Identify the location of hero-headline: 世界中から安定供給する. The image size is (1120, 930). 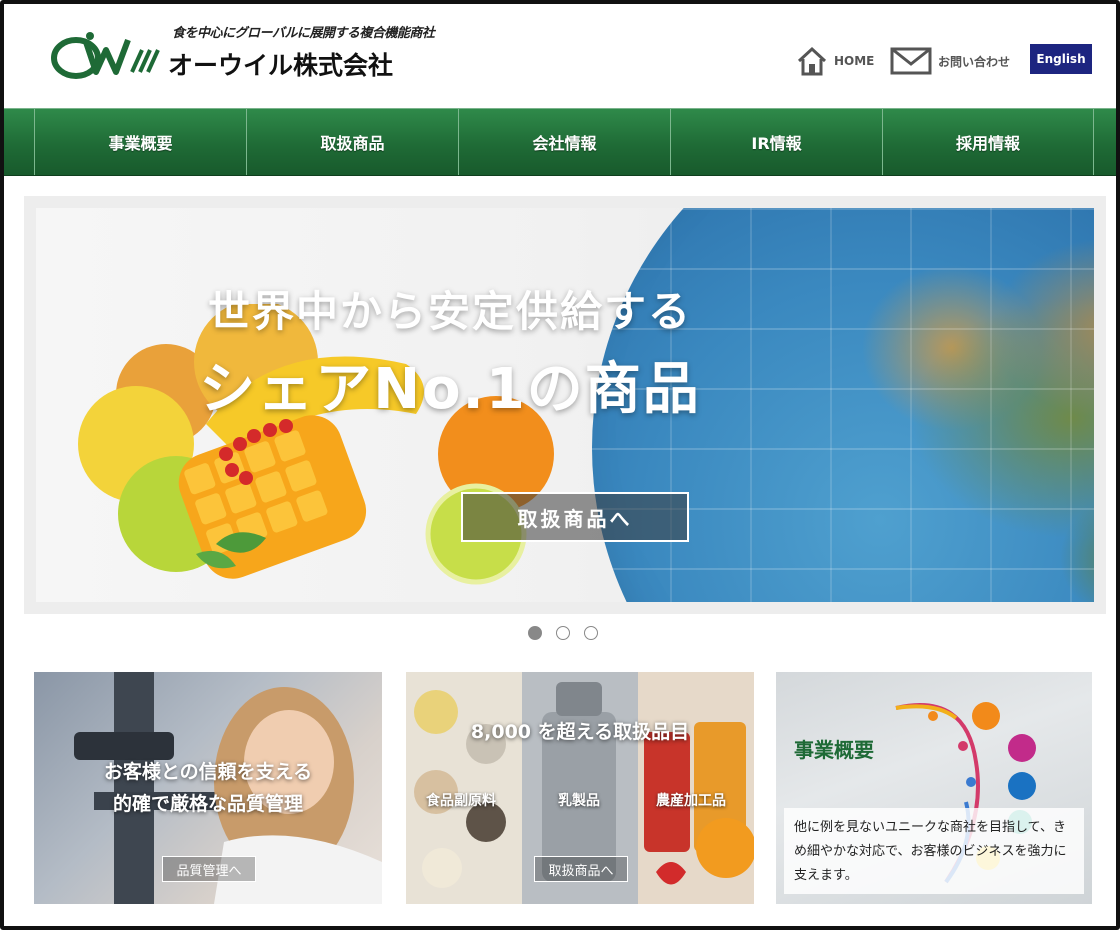
(449, 311).